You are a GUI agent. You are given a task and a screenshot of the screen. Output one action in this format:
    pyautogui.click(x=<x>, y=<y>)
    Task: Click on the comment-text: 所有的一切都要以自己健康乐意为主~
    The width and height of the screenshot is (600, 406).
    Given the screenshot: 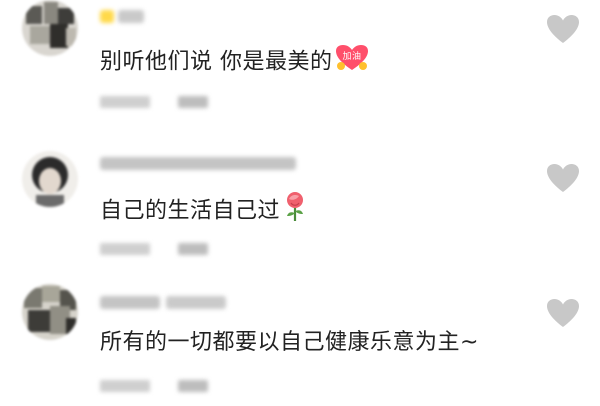 What is the action you would take?
    pyautogui.click(x=289, y=343)
    